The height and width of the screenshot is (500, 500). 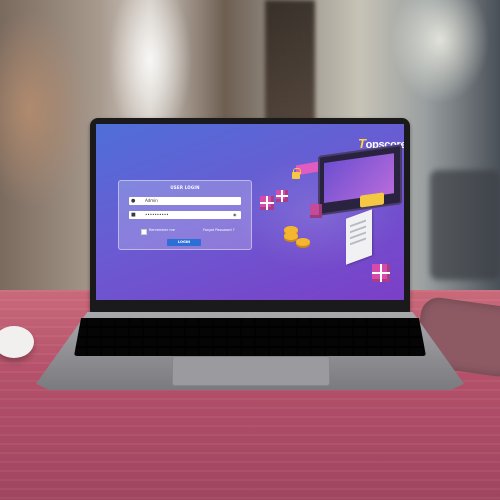 What do you see at coordinates (162, 230) in the screenshot?
I see `remember-label: Remember me` at bounding box center [162, 230].